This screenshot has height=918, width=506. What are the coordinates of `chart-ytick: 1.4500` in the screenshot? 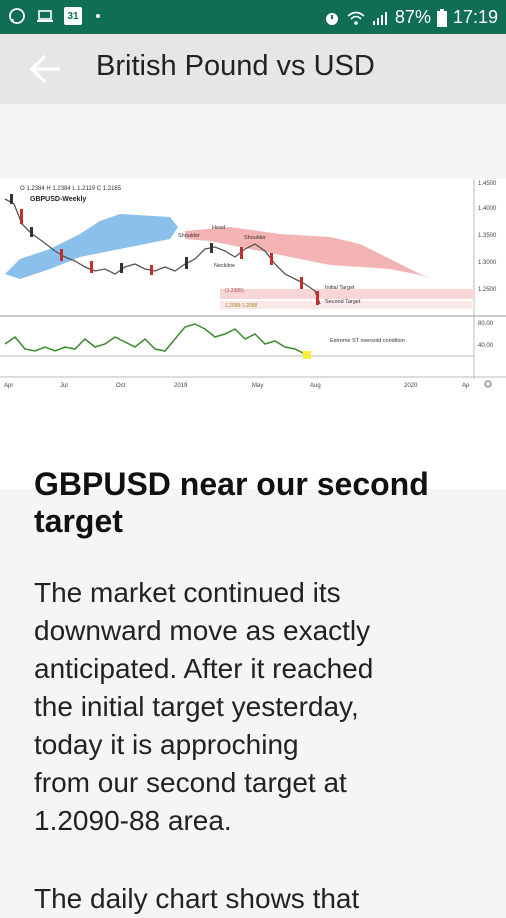 It's located at (487, 184).